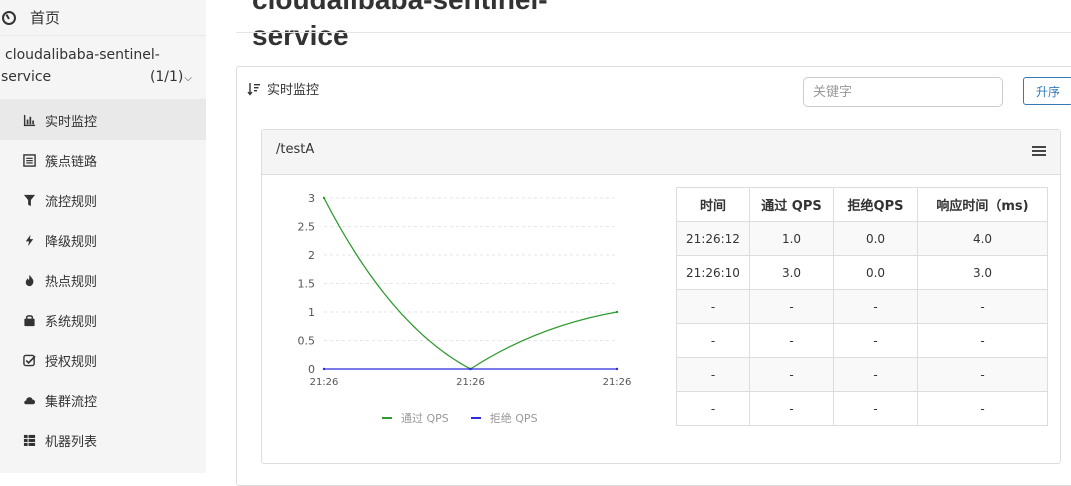 The height and width of the screenshot is (486, 1071). Describe the element at coordinates (513, 418) in the screenshot. I see `legend-label-block: 拒绝 QPS` at that location.